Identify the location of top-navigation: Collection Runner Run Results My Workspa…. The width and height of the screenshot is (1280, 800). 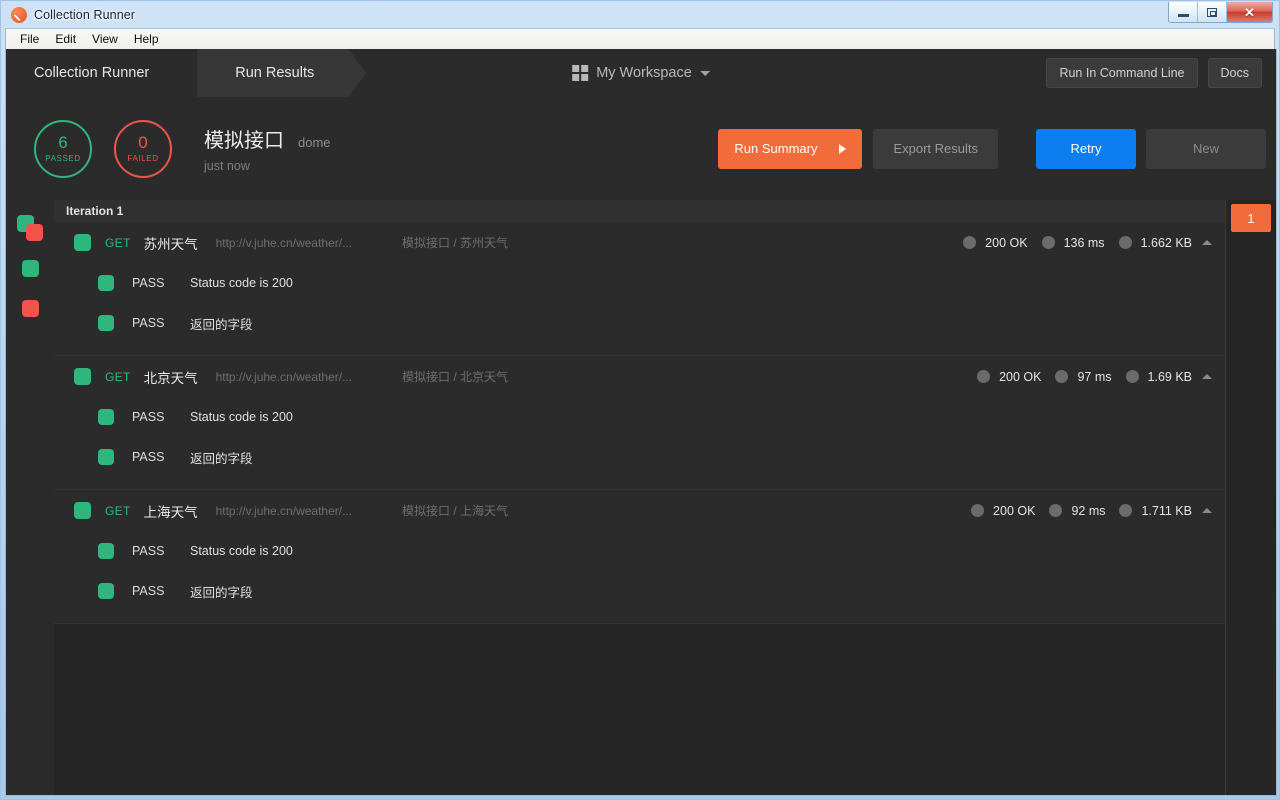
(641, 73).